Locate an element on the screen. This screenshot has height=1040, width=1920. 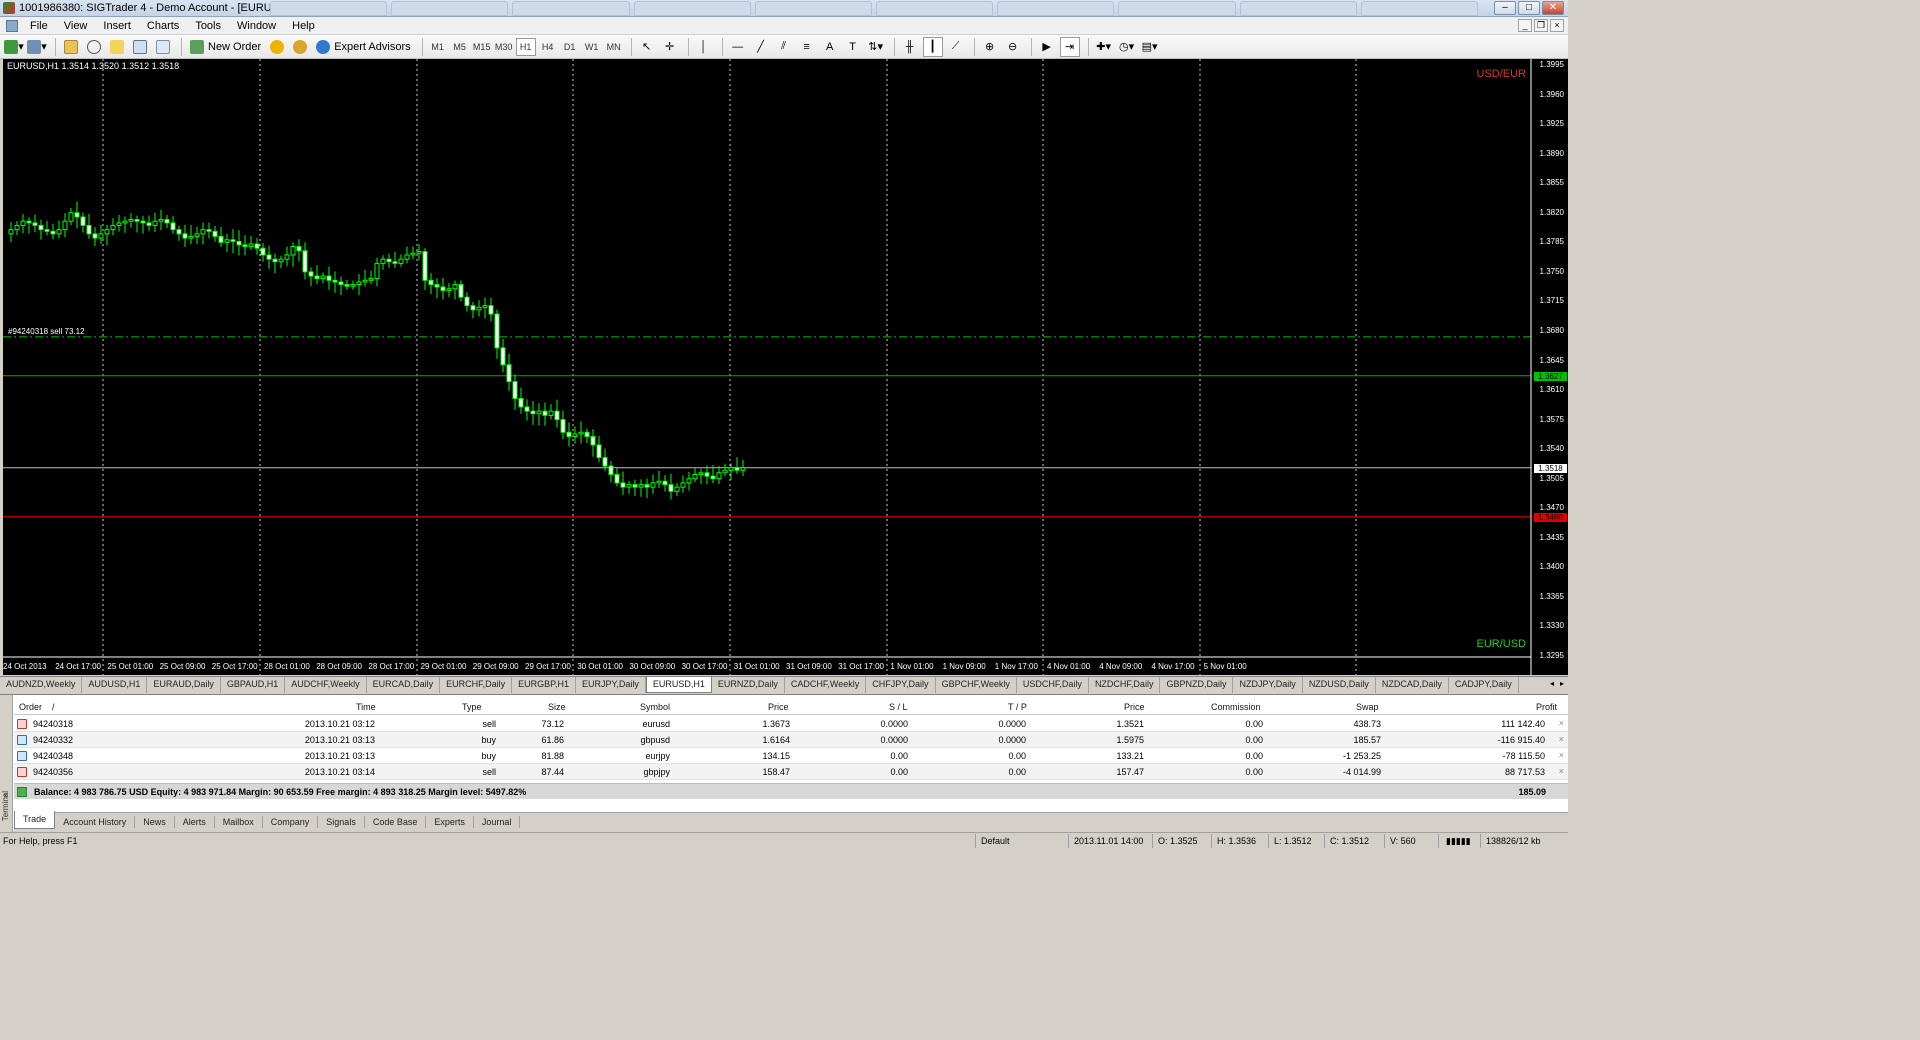
navigator-icon is located at coordinates (117, 47).